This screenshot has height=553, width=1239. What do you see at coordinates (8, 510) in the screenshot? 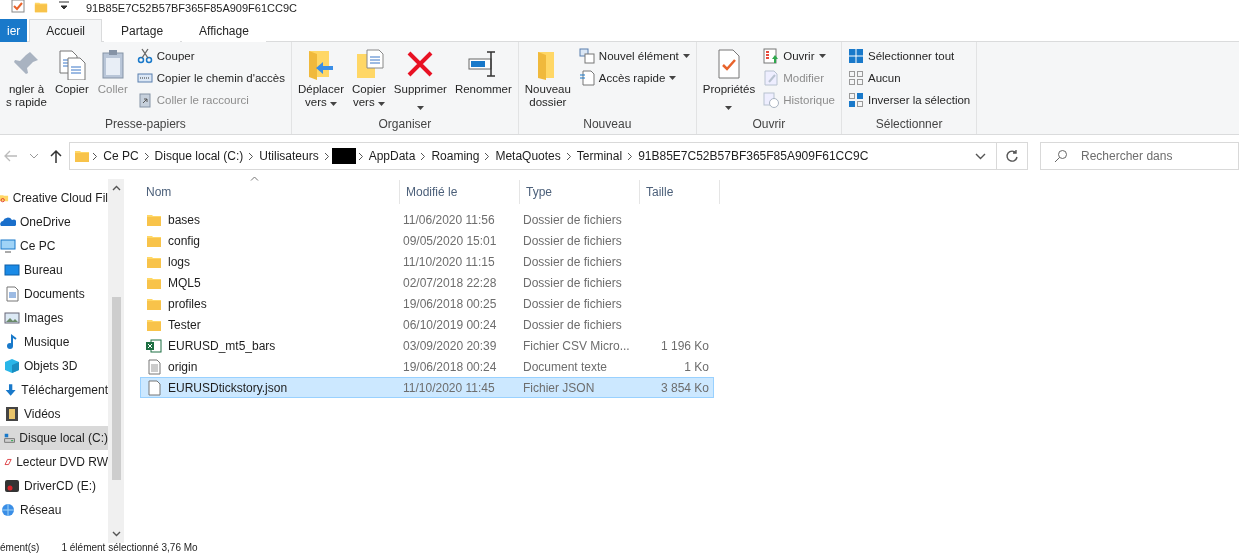
I see `network-icon` at bounding box center [8, 510].